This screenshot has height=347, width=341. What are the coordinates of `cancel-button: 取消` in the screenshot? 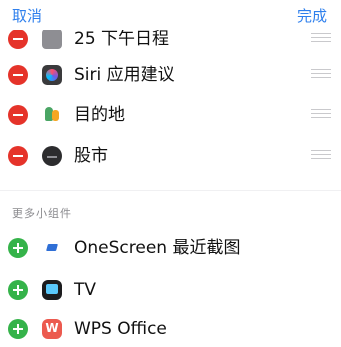 It's located at (27, 15).